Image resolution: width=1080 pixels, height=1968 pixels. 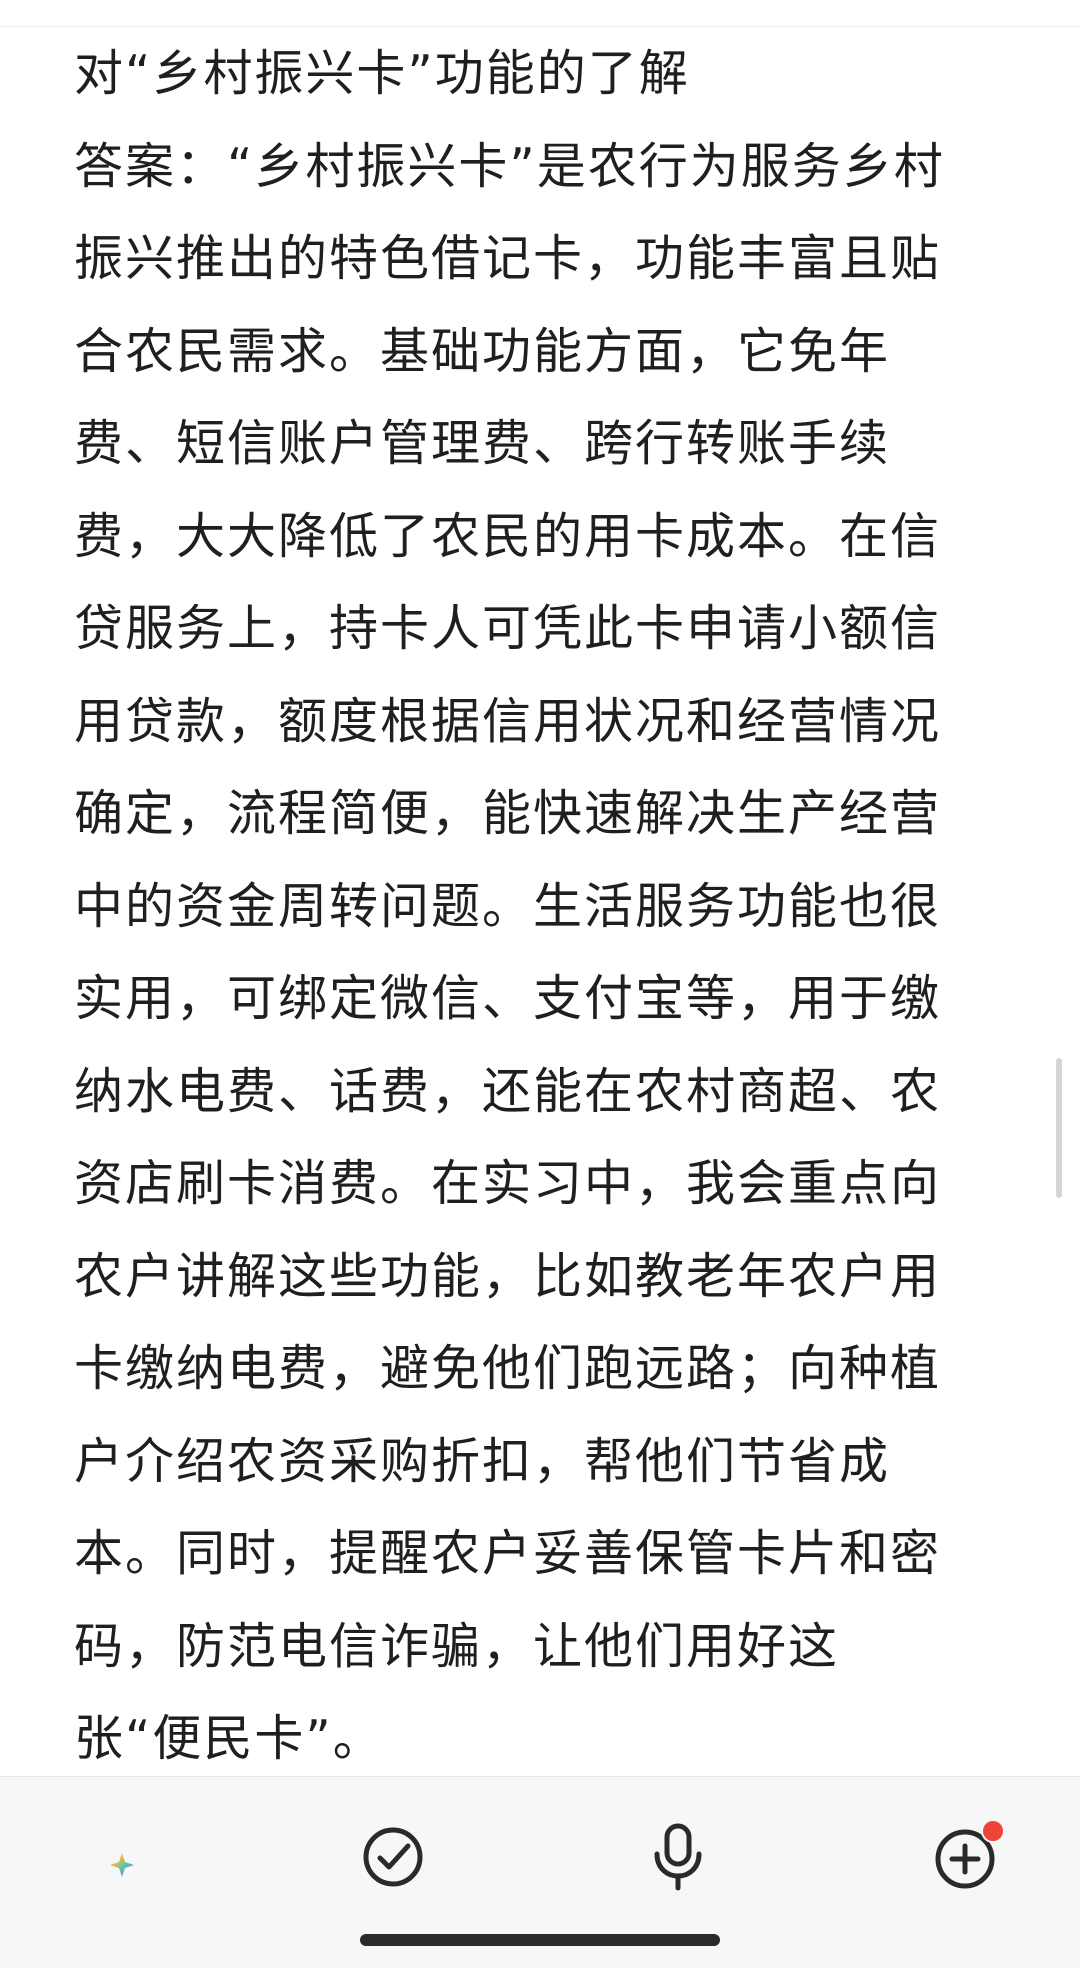 What do you see at coordinates (382, 73) in the screenshot?
I see `note-line-title: 对“乡村振兴卡”功能的了解` at bounding box center [382, 73].